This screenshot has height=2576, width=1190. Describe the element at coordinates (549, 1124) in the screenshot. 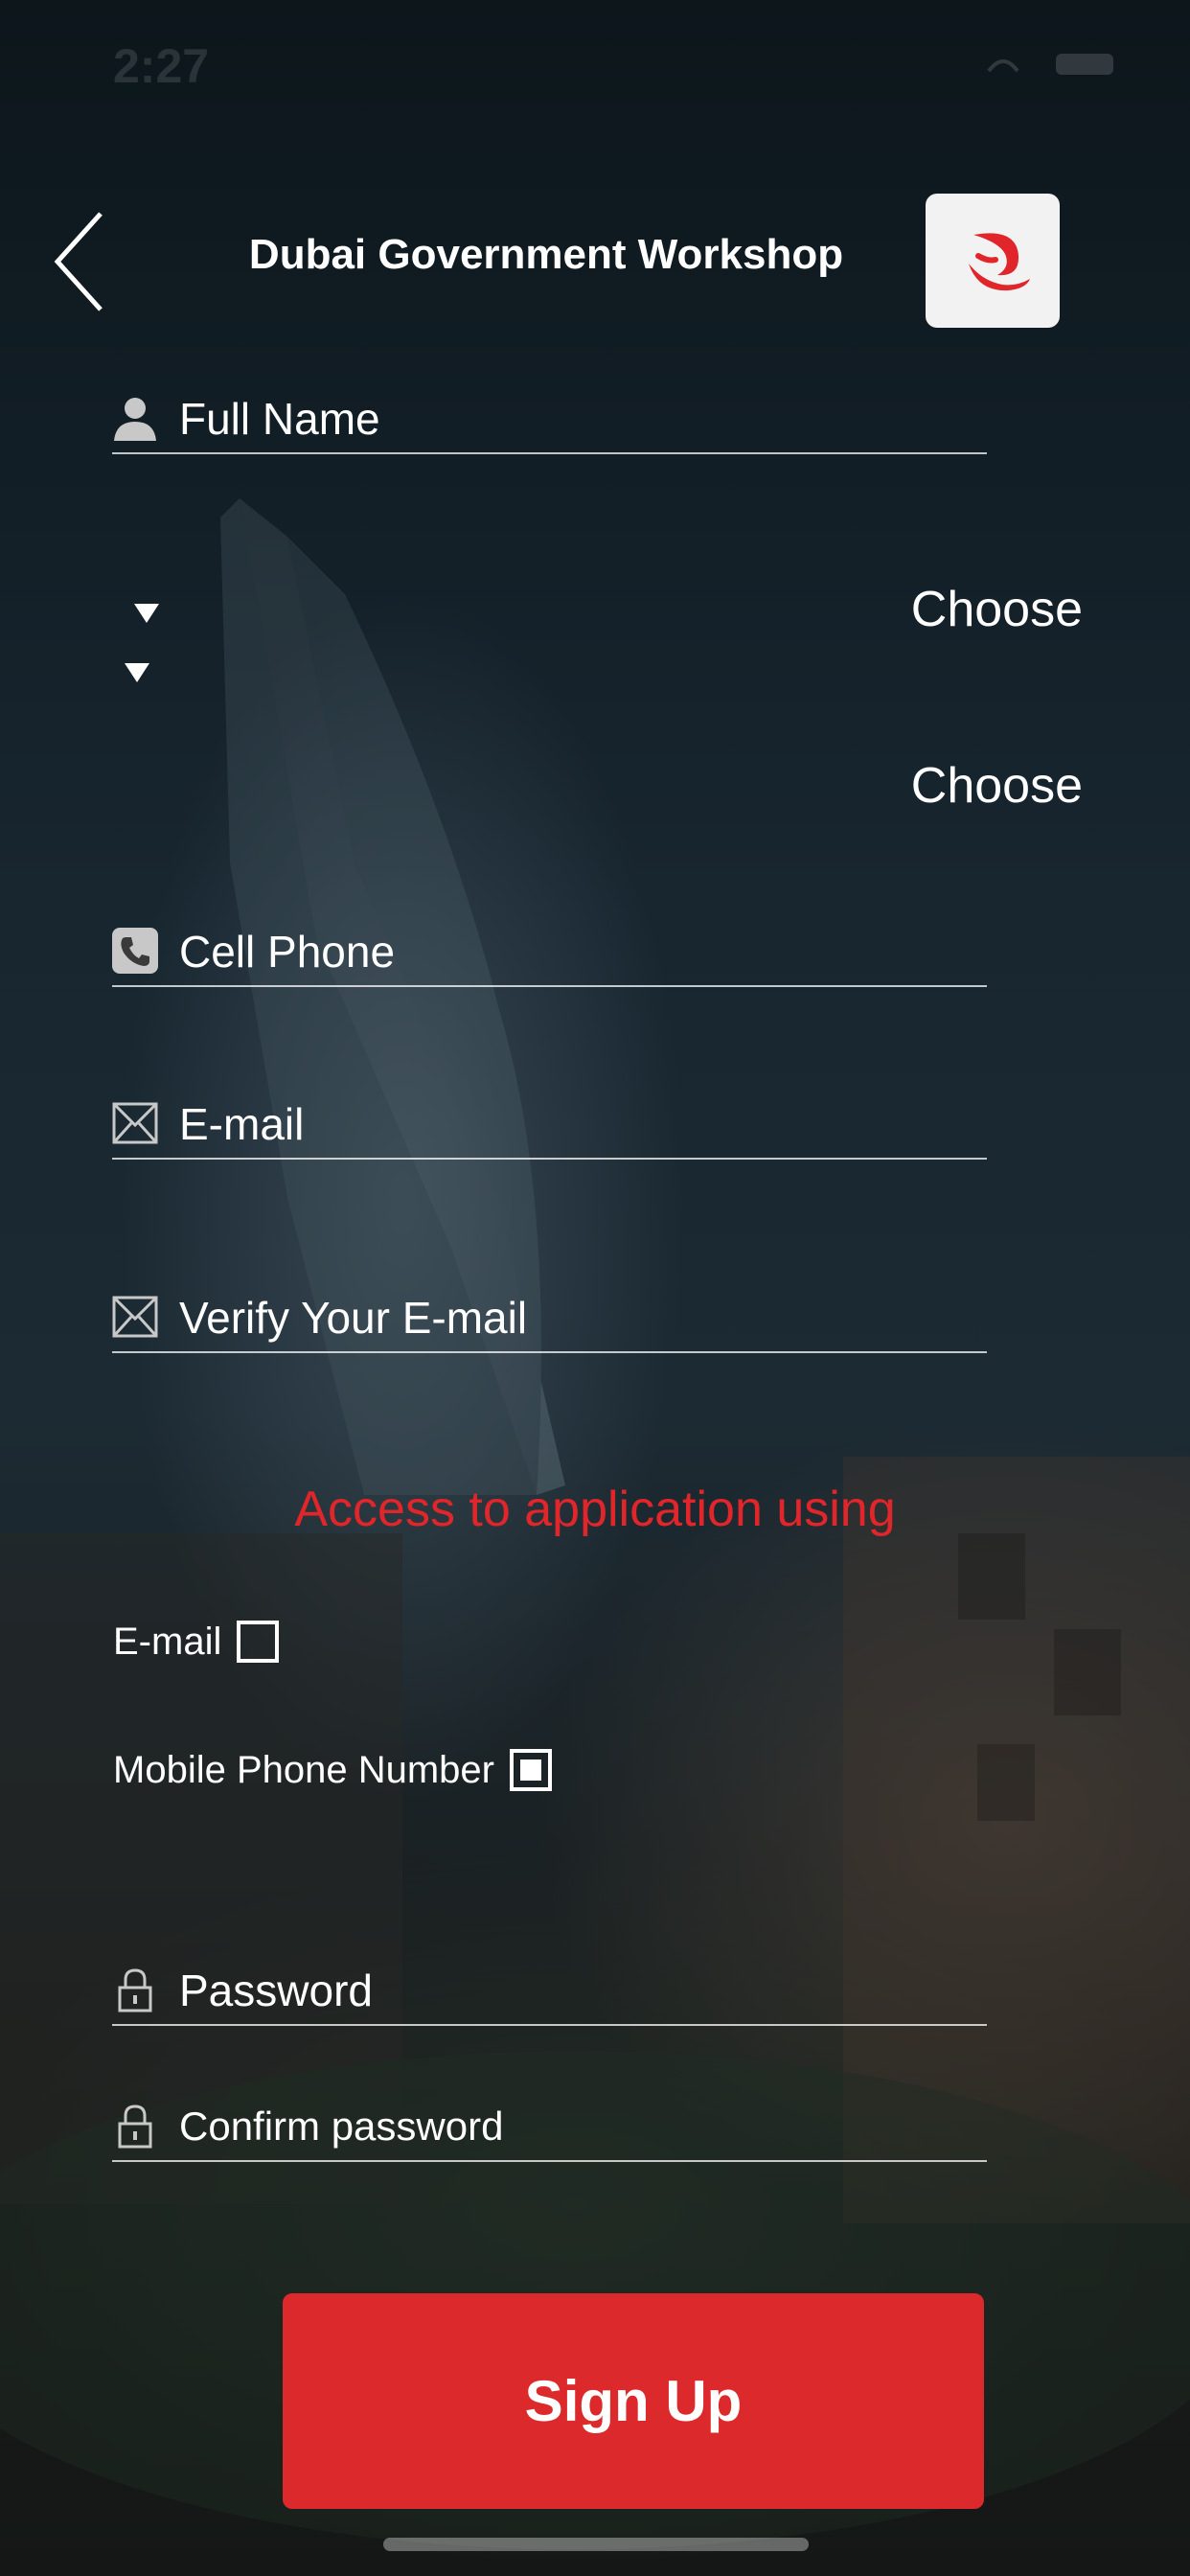

I see `email-field: E-mail` at that location.